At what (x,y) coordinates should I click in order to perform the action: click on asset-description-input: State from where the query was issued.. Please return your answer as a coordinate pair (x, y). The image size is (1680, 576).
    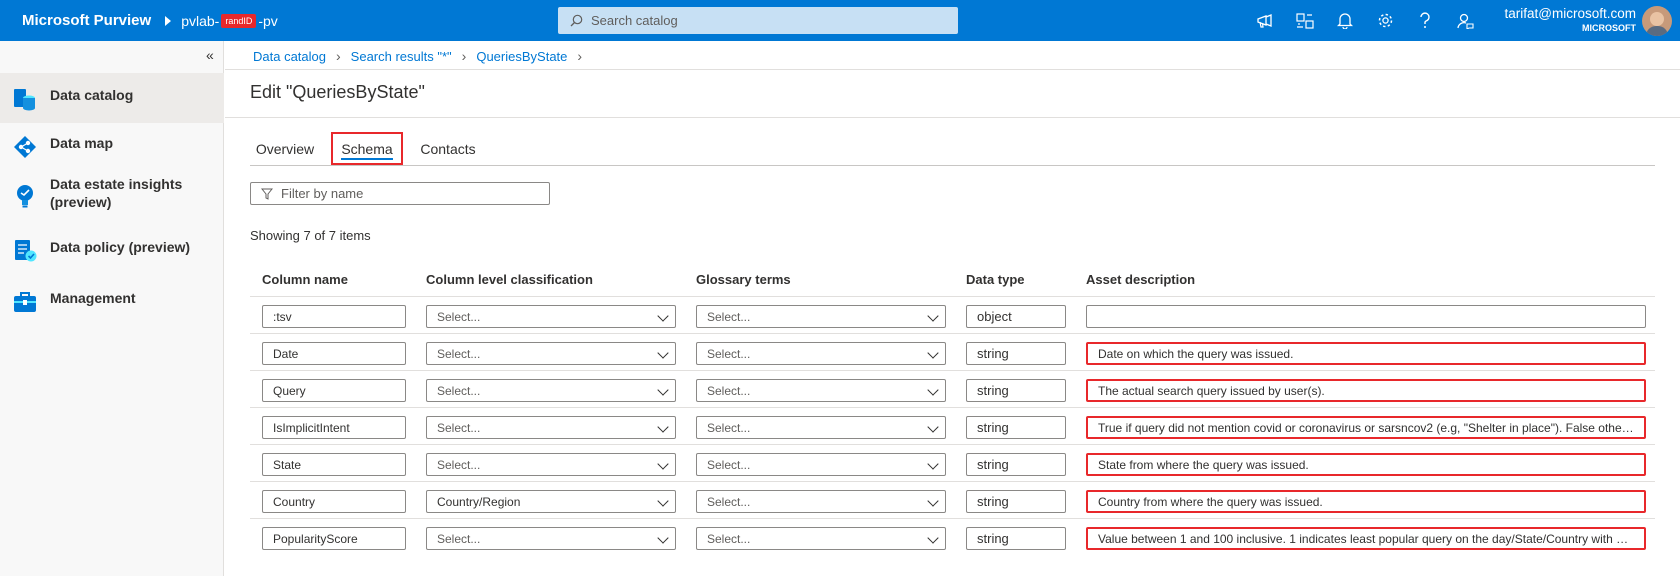
    Looking at the image, I should click on (1366, 464).